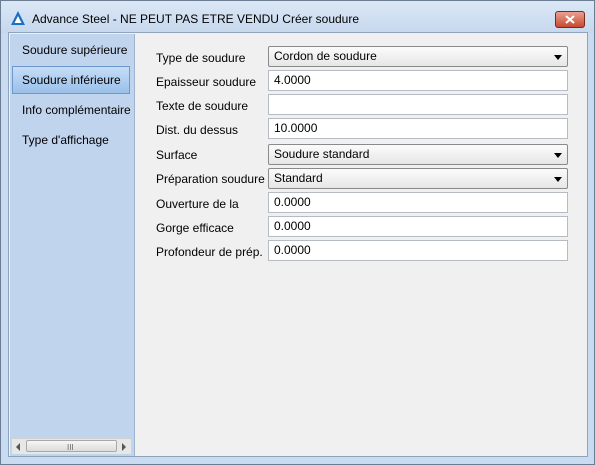 The image size is (595, 465). What do you see at coordinates (76, 110) in the screenshot?
I see `sidebar-item-label: Info complémentaire` at bounding box center [76, 110].